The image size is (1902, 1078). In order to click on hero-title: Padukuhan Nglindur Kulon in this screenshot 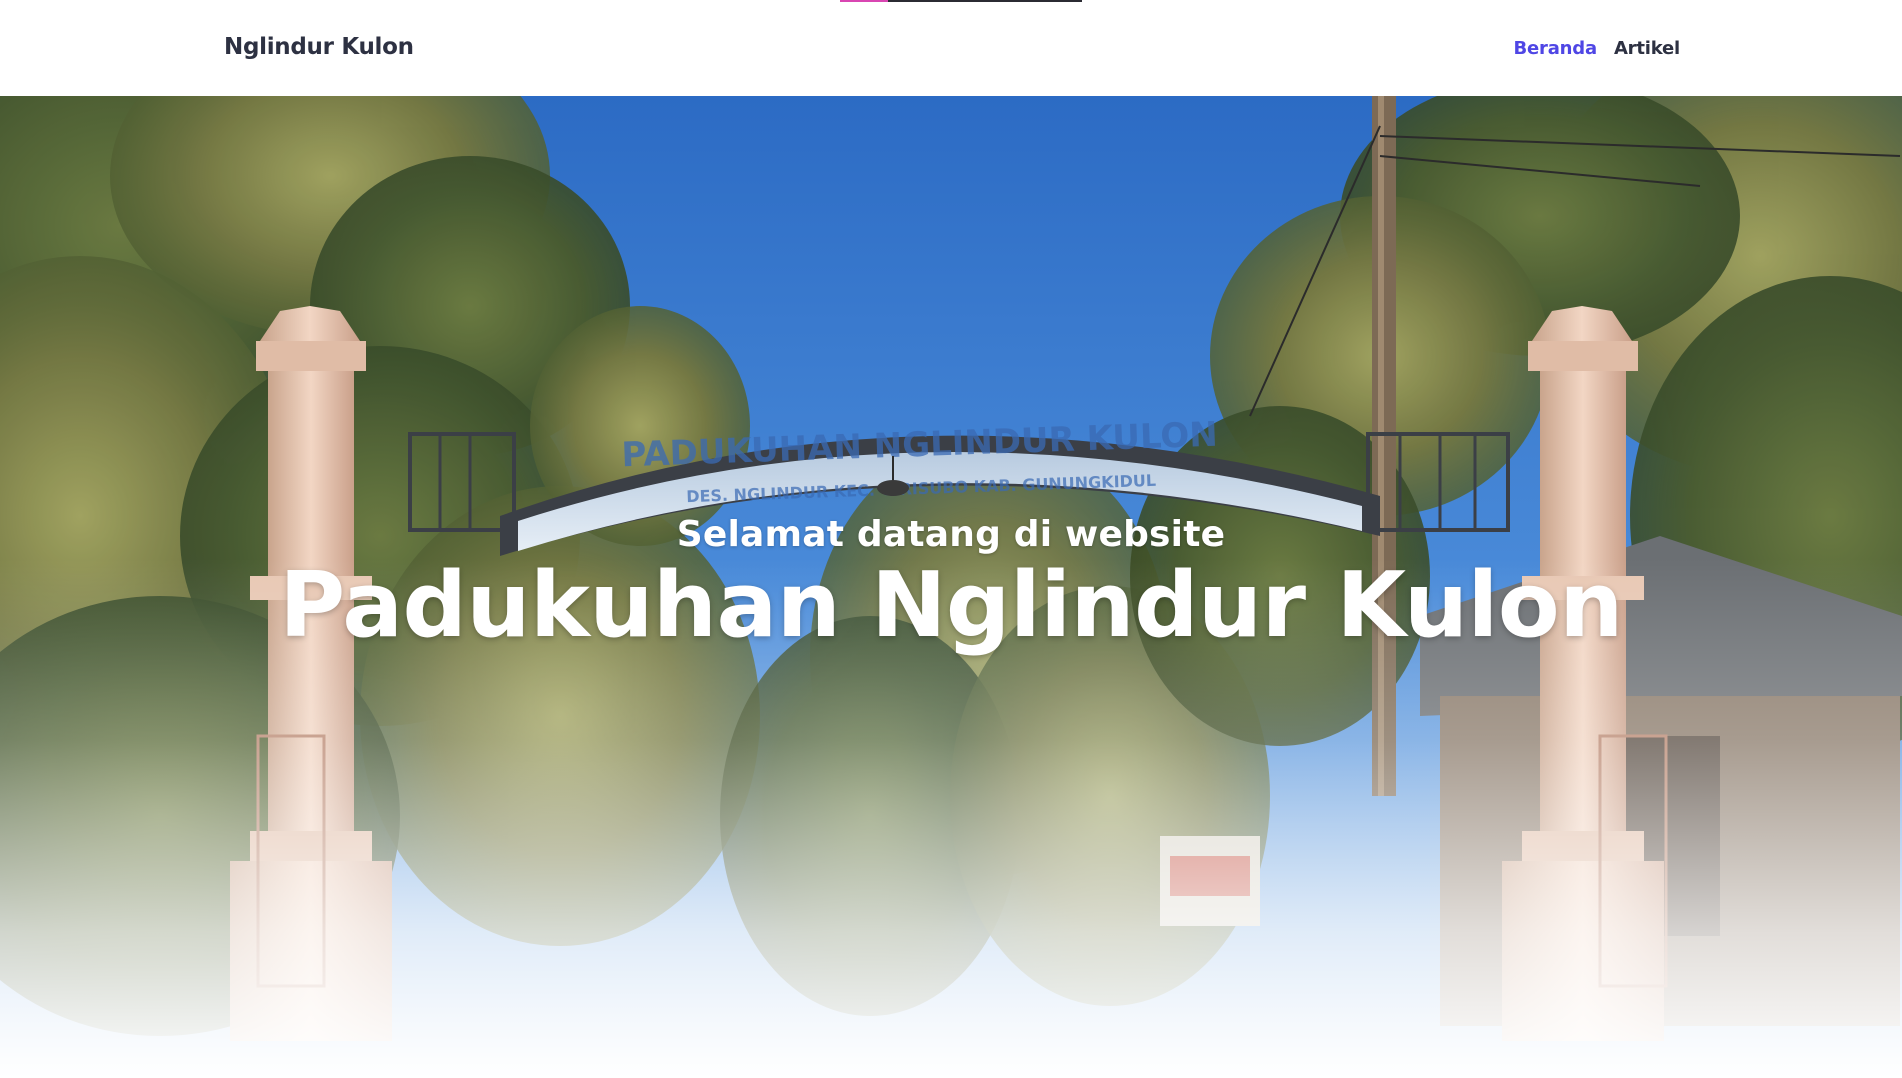, I will do `click(951, 605)`.